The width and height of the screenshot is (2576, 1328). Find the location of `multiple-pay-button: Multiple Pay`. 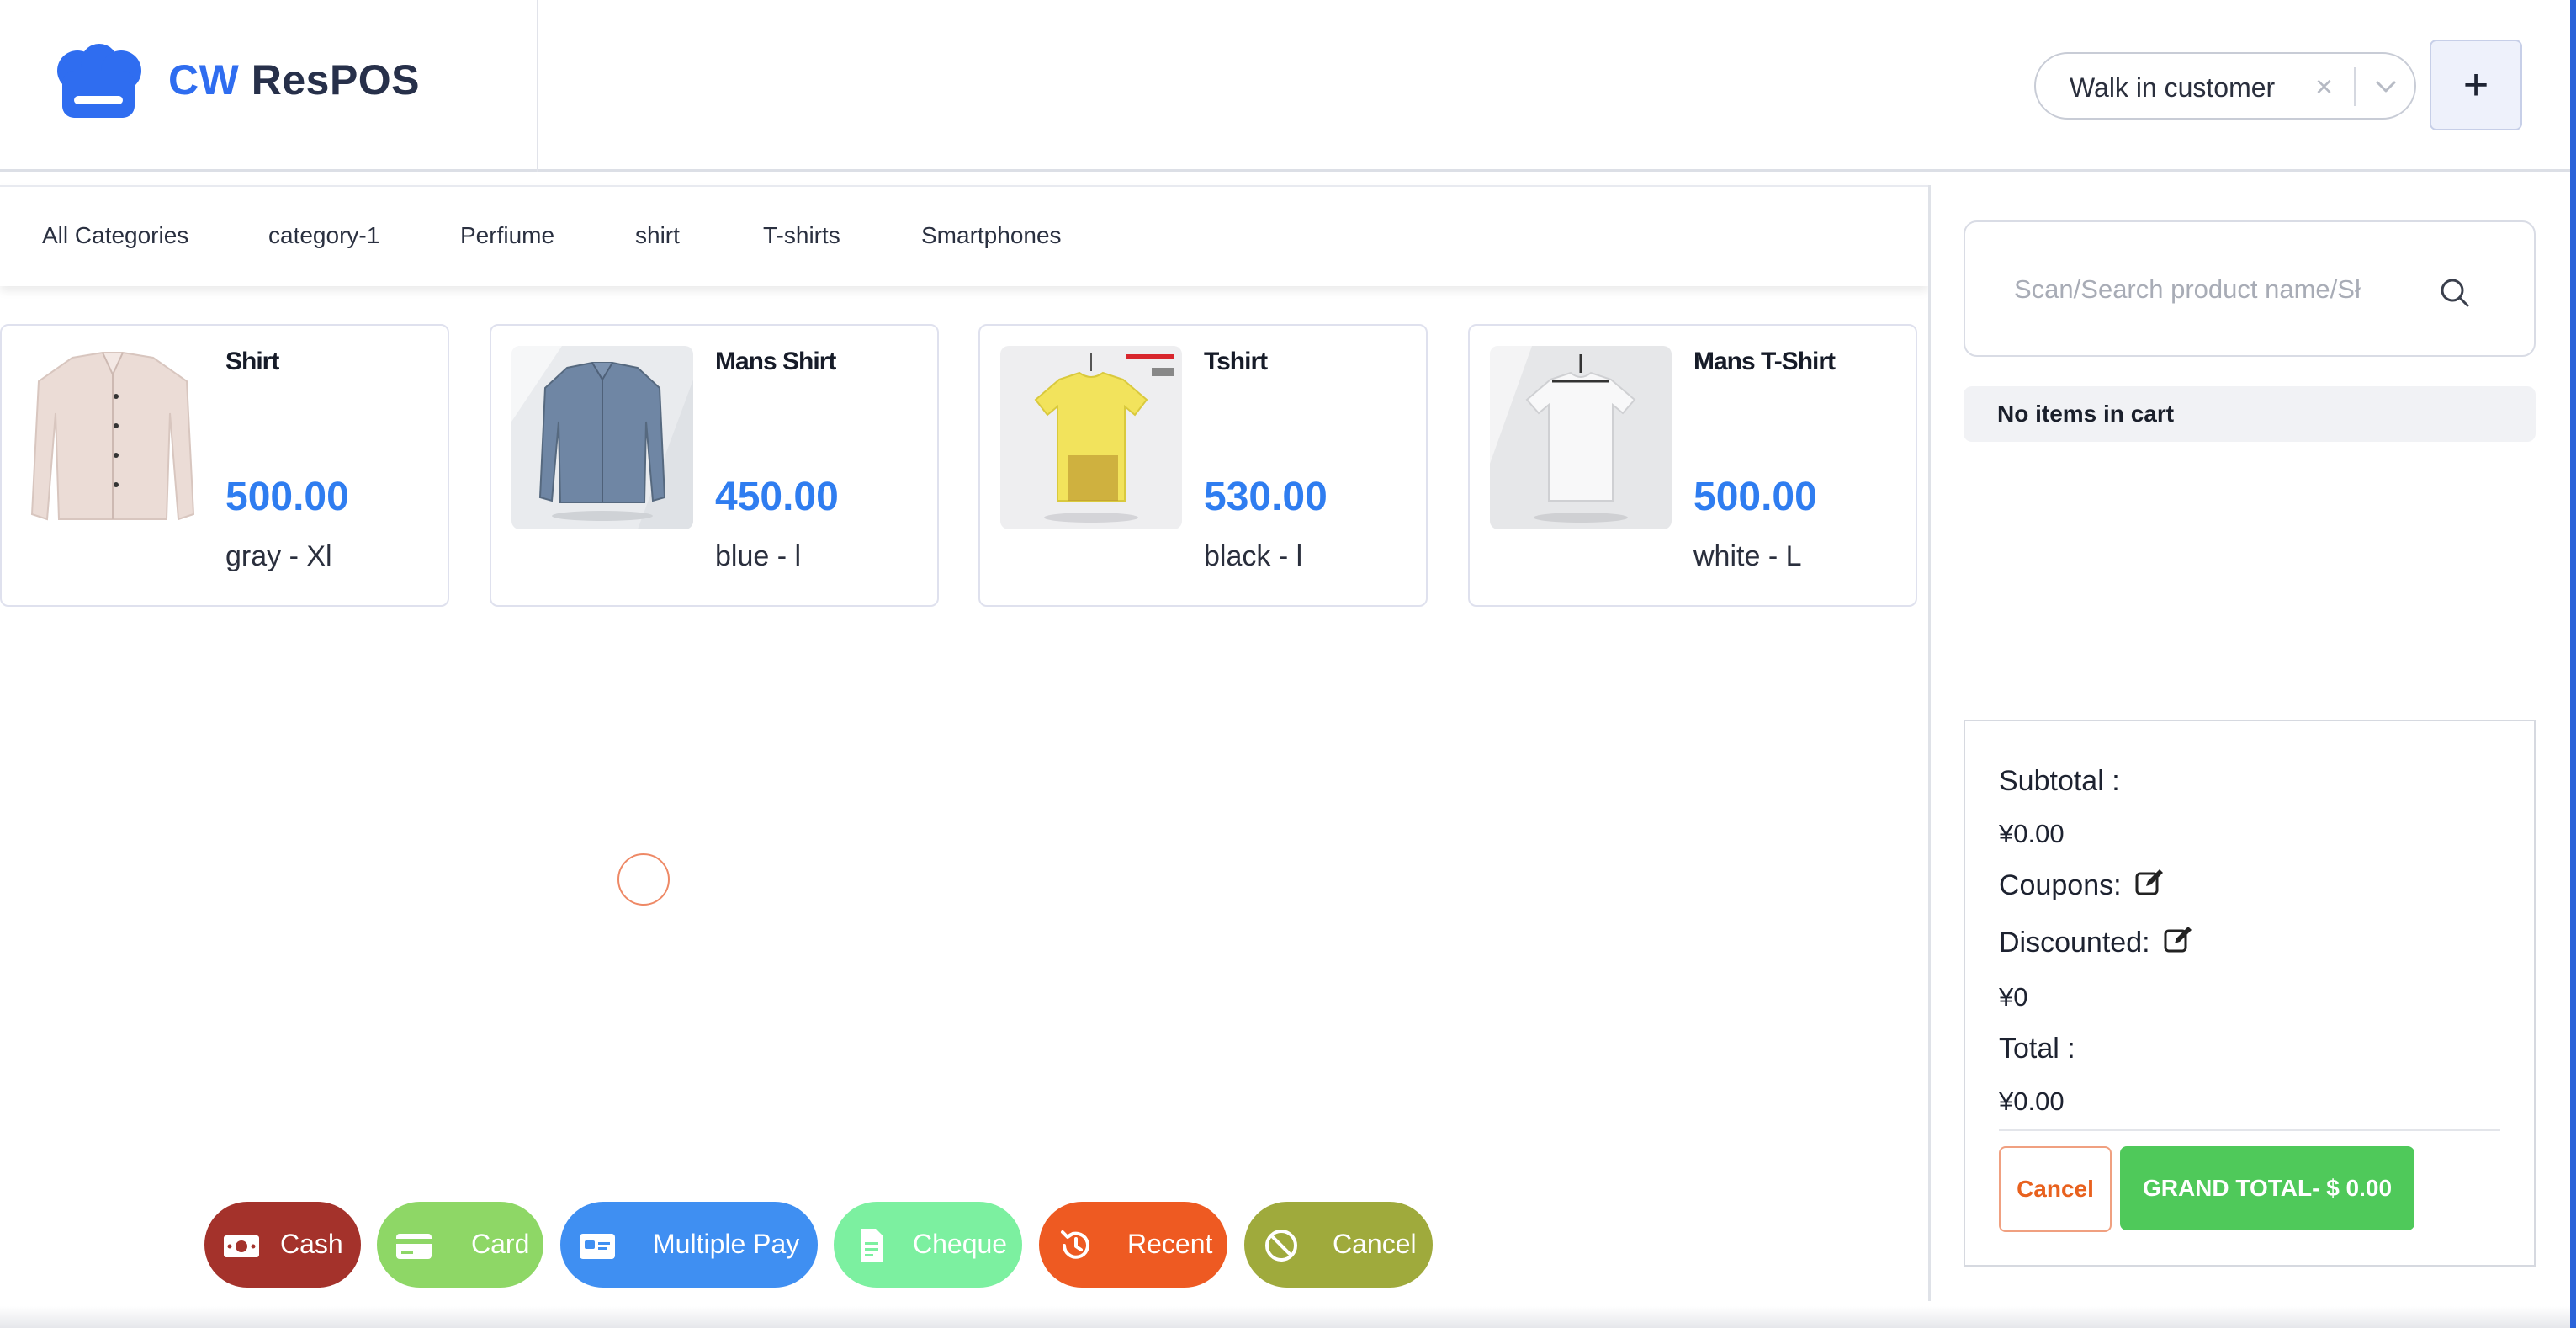

multiple-pay-button: Multiple Pay is located at coordinates (689, 1245).